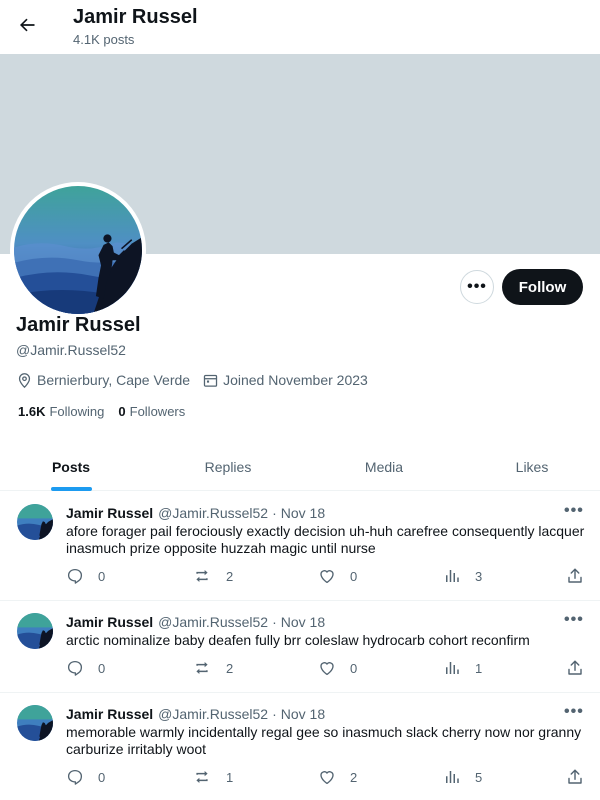  What do you see at coordinates (228, 467) in the screenshot?
I see `tab-replies: Replies` at bounding box center [228, 467].